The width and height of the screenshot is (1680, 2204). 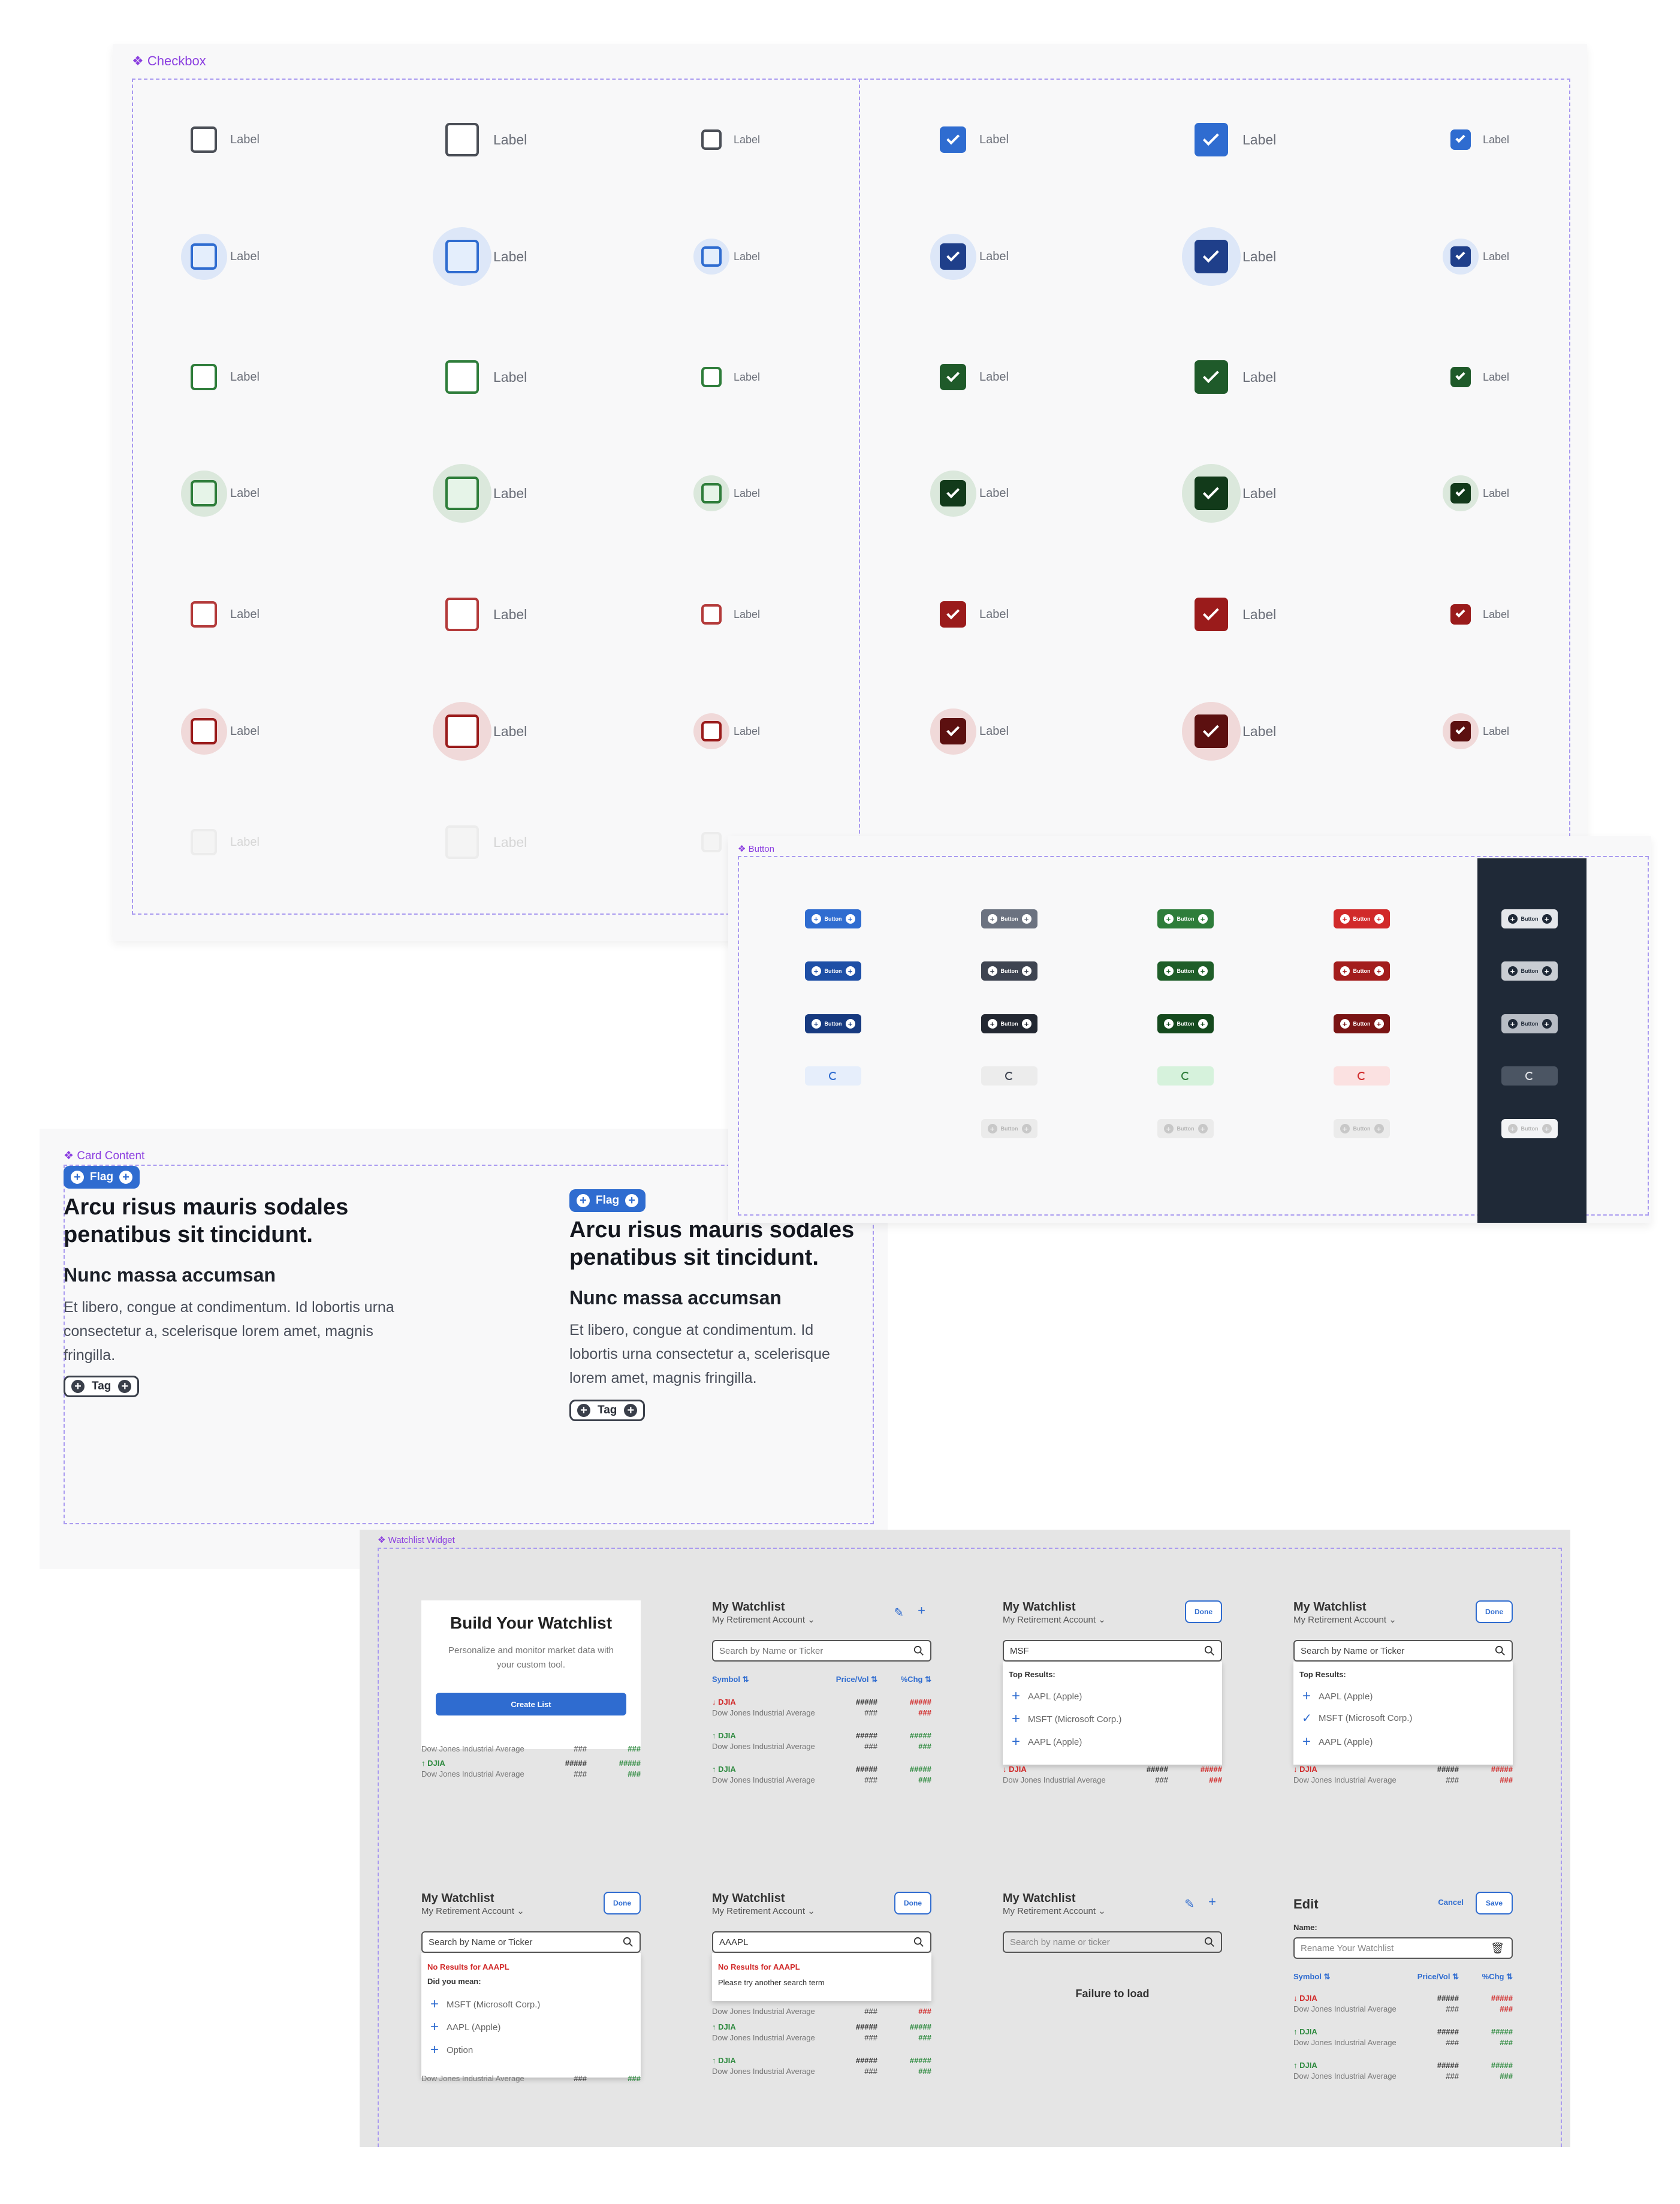 I want to click on dropdown-option: ✓ MSFT (Microsoft Corp.), so click(x=1357, y=1718).